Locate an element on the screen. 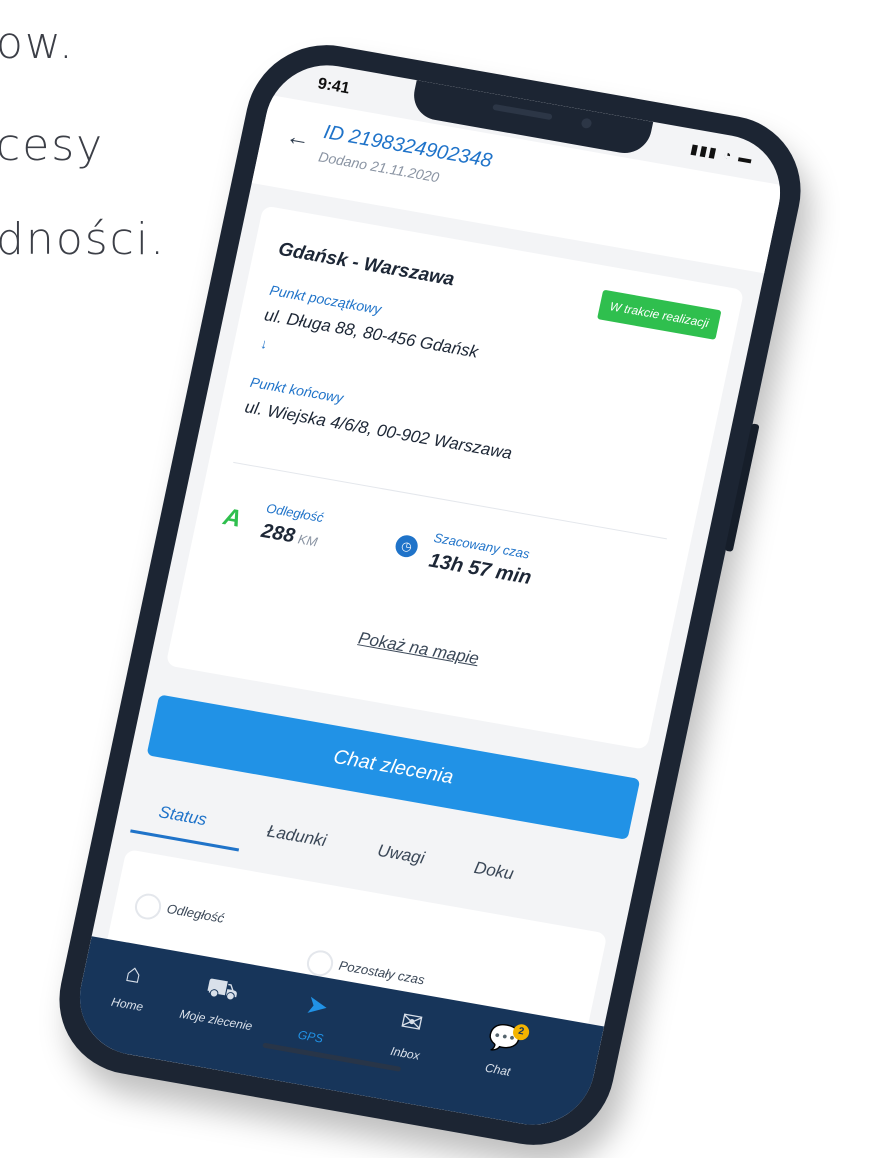 This screenshot has height=1158, width=890. road-icon: A is located at coordinates (232, 518).